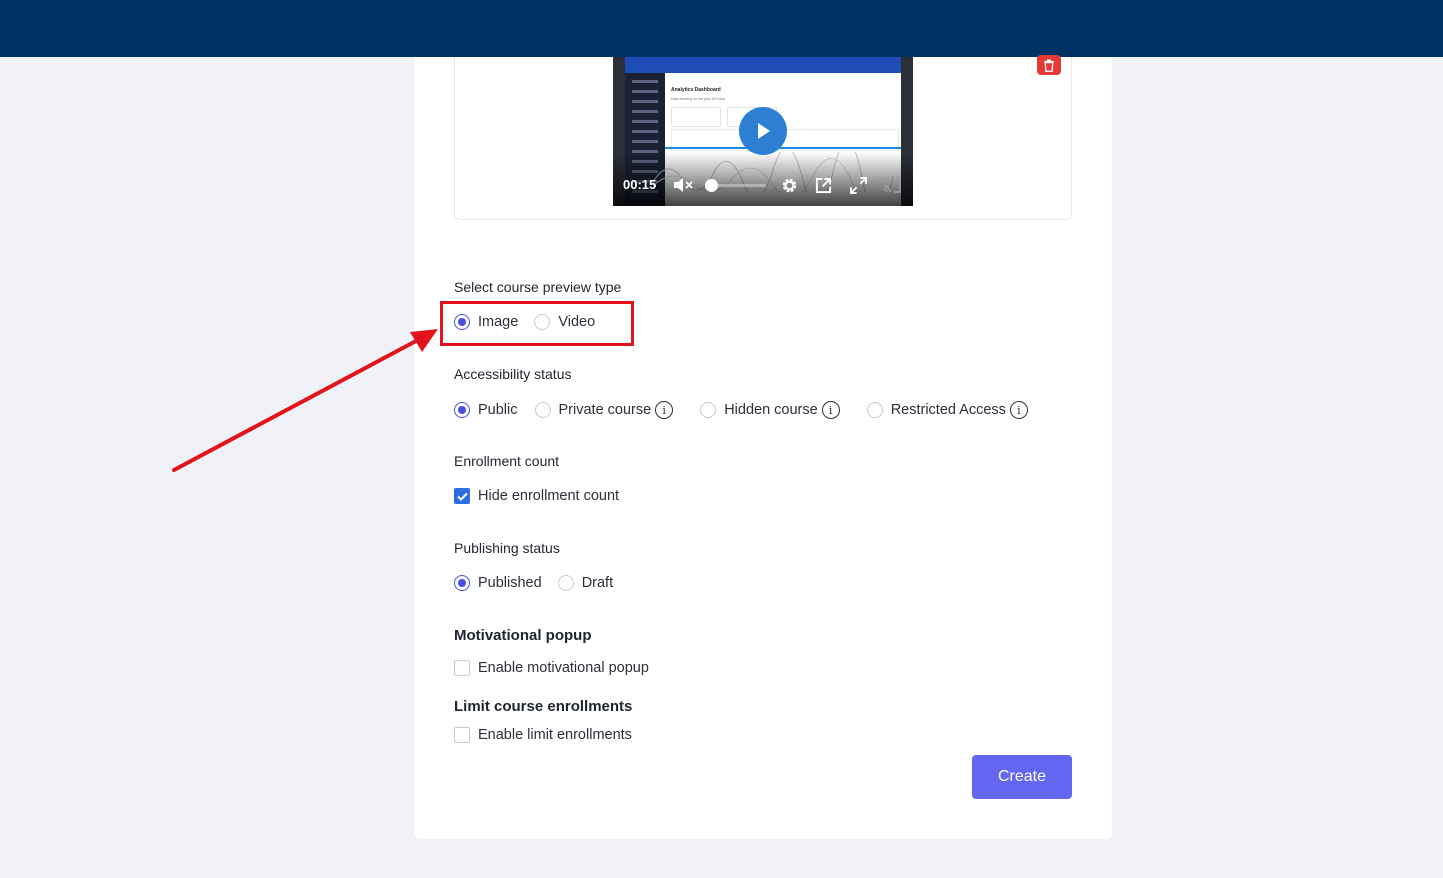 The width and height of the screenshot is (1443, 878). Describe the element at coordinates (698, 99) in the screenshot. I see `thumbnail-subtitle: Data showing for the past 30 hours` at that location.